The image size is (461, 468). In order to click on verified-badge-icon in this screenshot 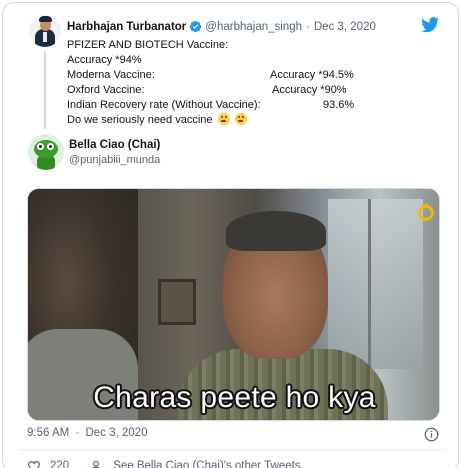, I will do `click(196, 26)`.